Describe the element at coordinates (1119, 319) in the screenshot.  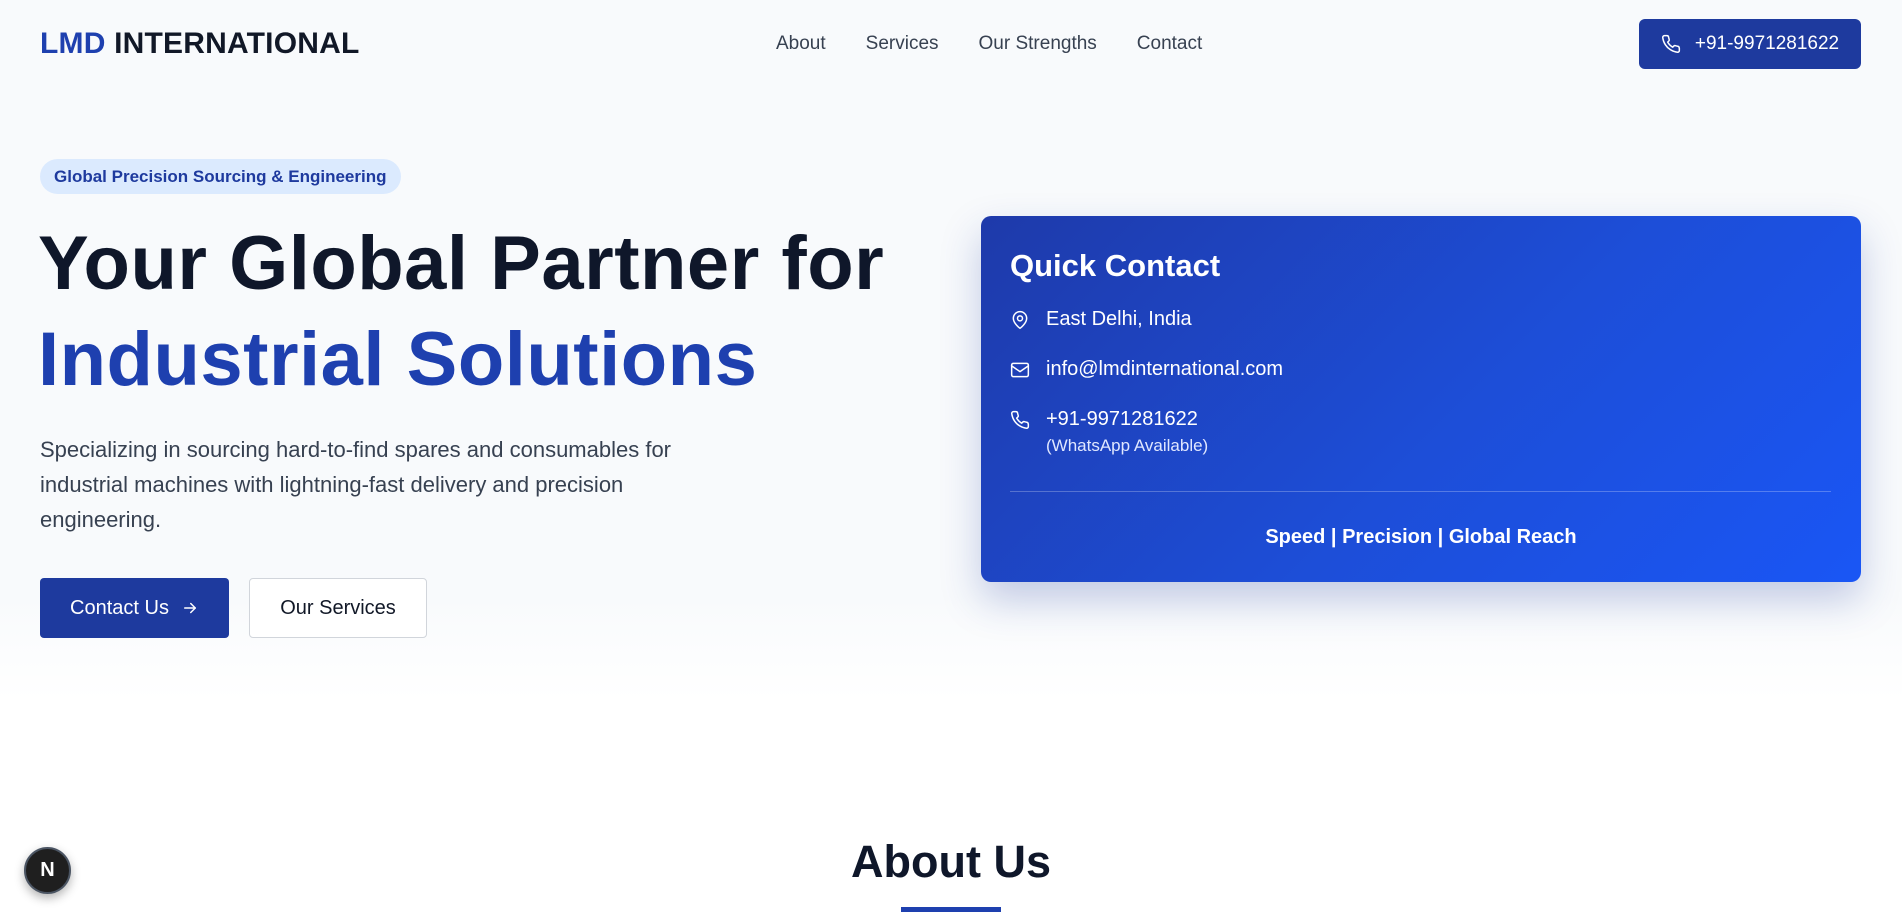
I see `contact-location: East Delhi, India` at that location.